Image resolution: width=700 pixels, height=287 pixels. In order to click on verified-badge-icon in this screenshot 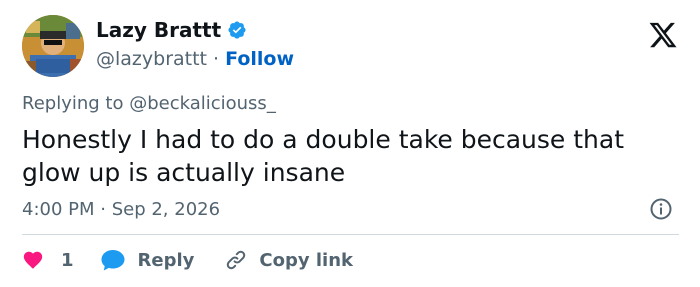, I will do `click(237, 30)`.